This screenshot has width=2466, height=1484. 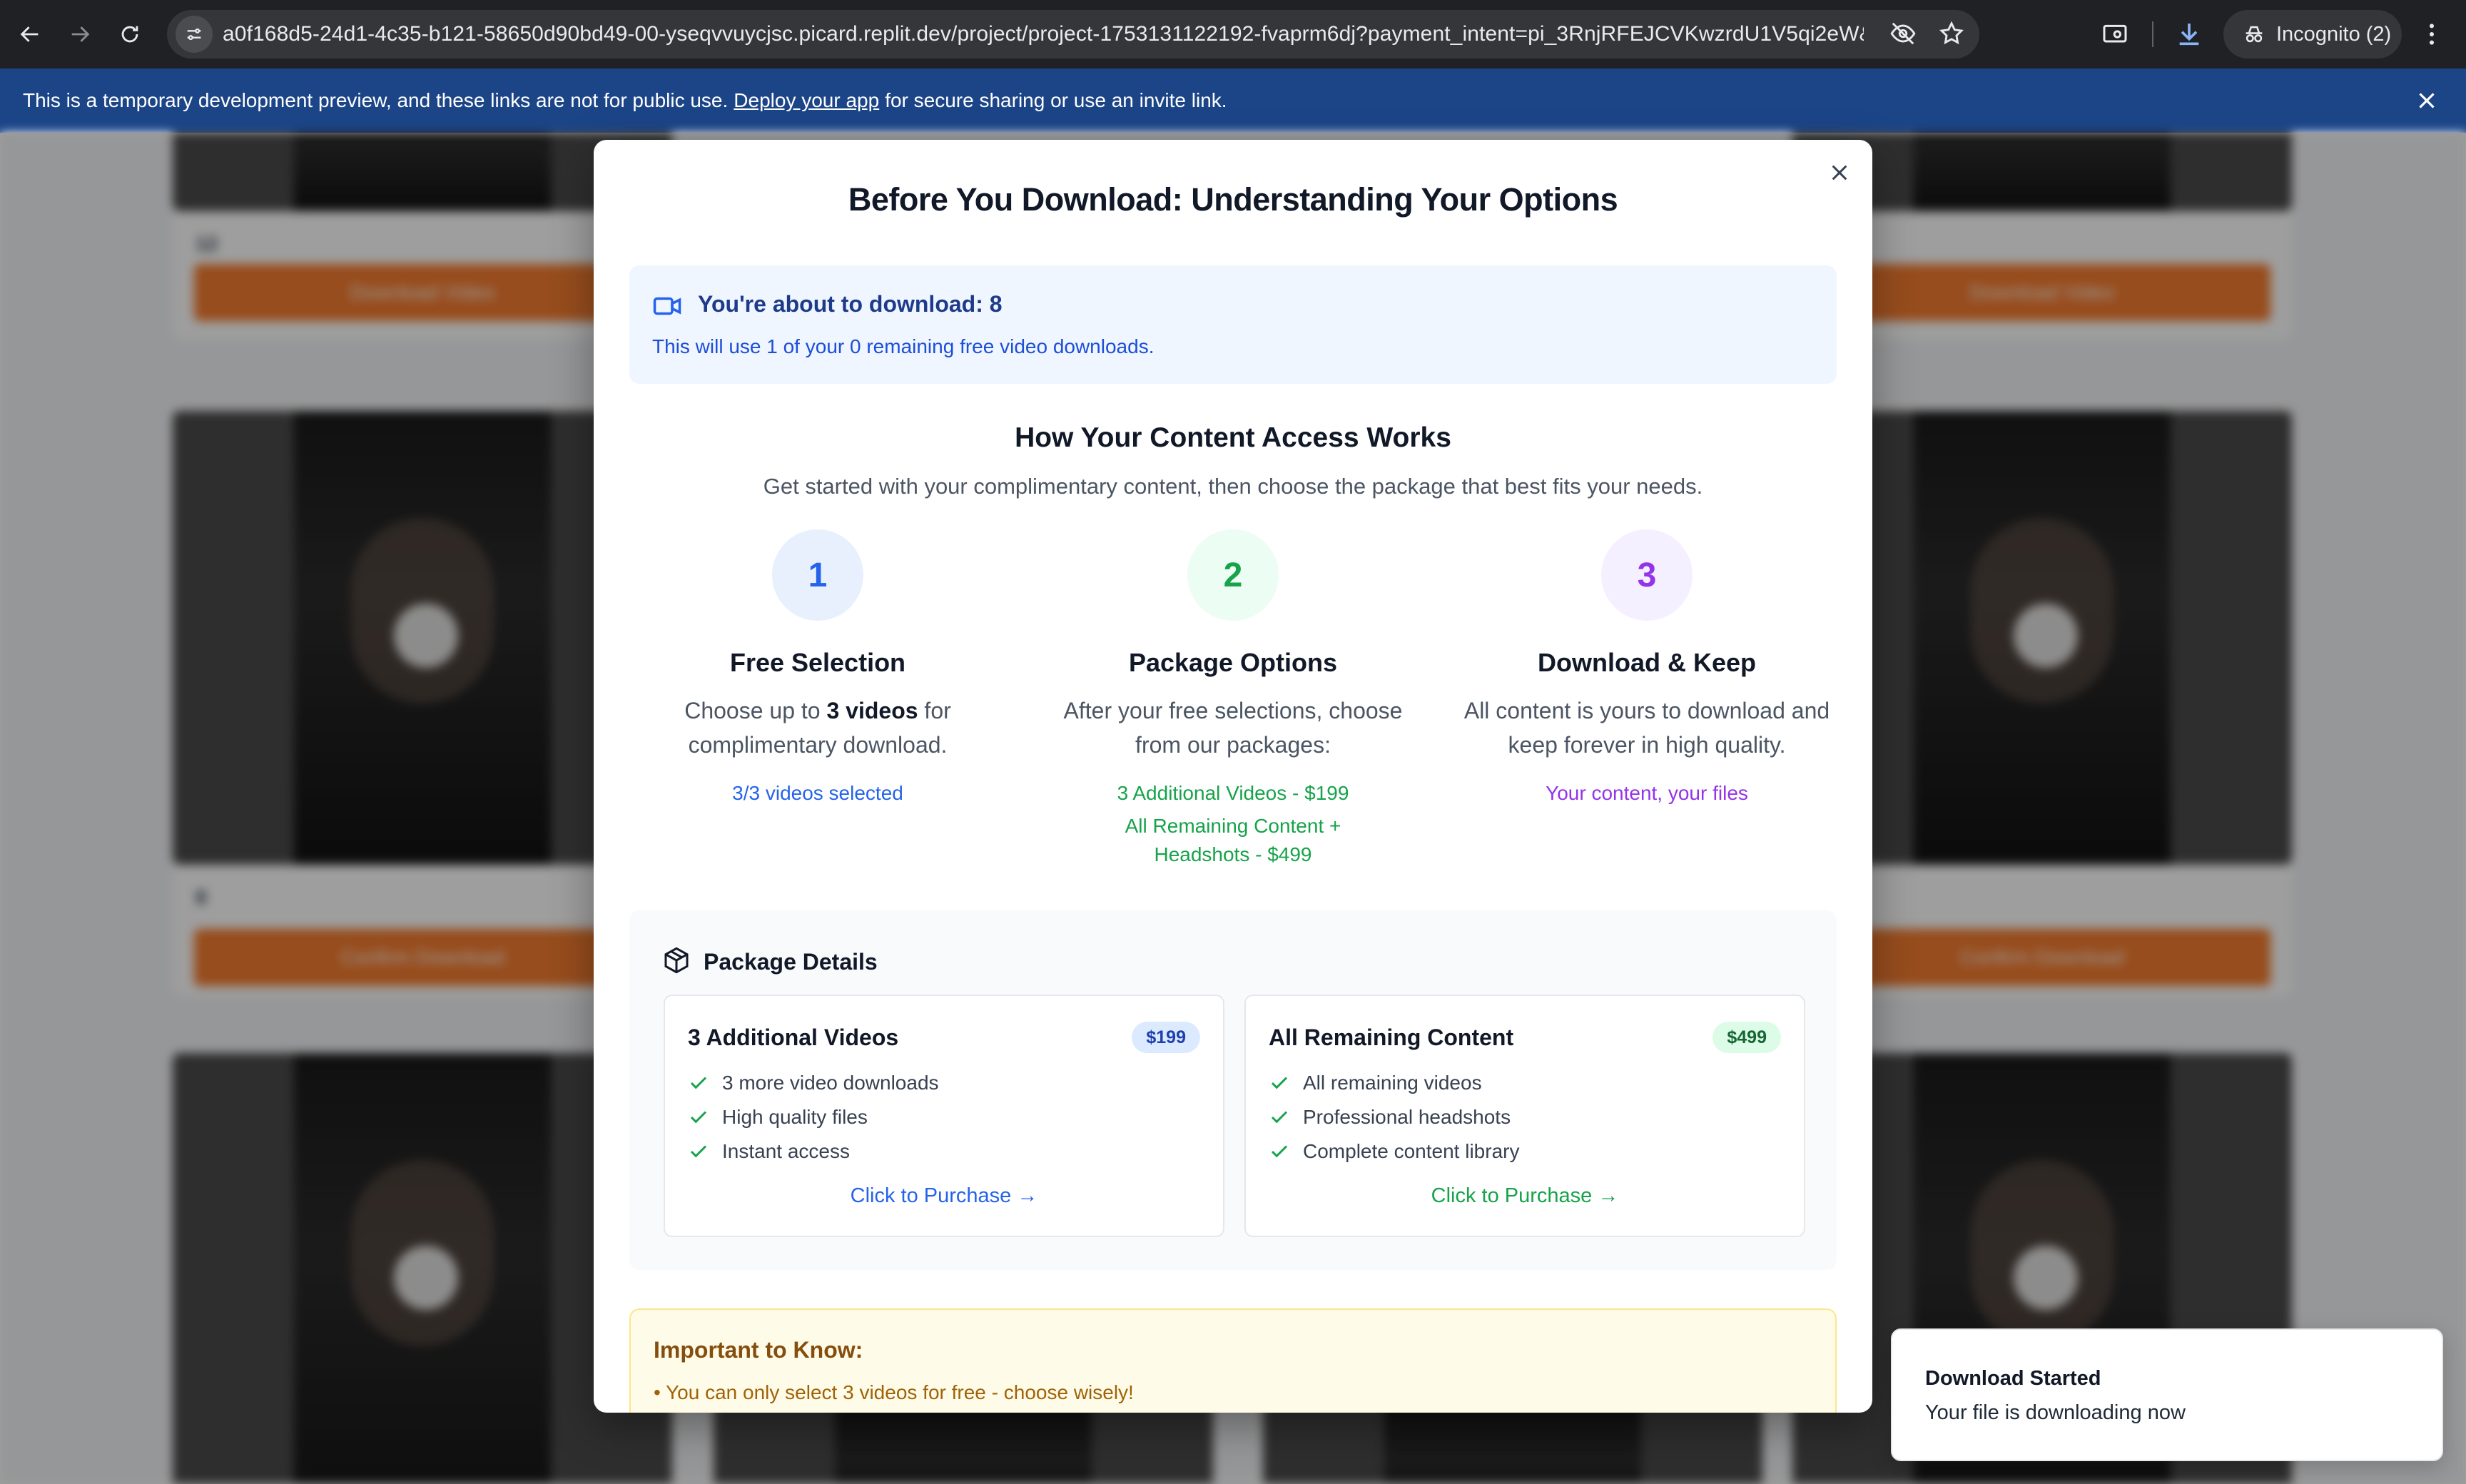 I want to click on reload-icon, so click(x=129, y=34).